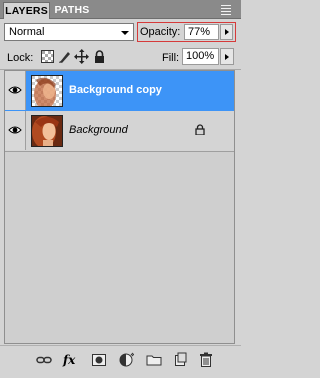  I want to click on layer-style-fx-icon: fx, so click(71, 360).